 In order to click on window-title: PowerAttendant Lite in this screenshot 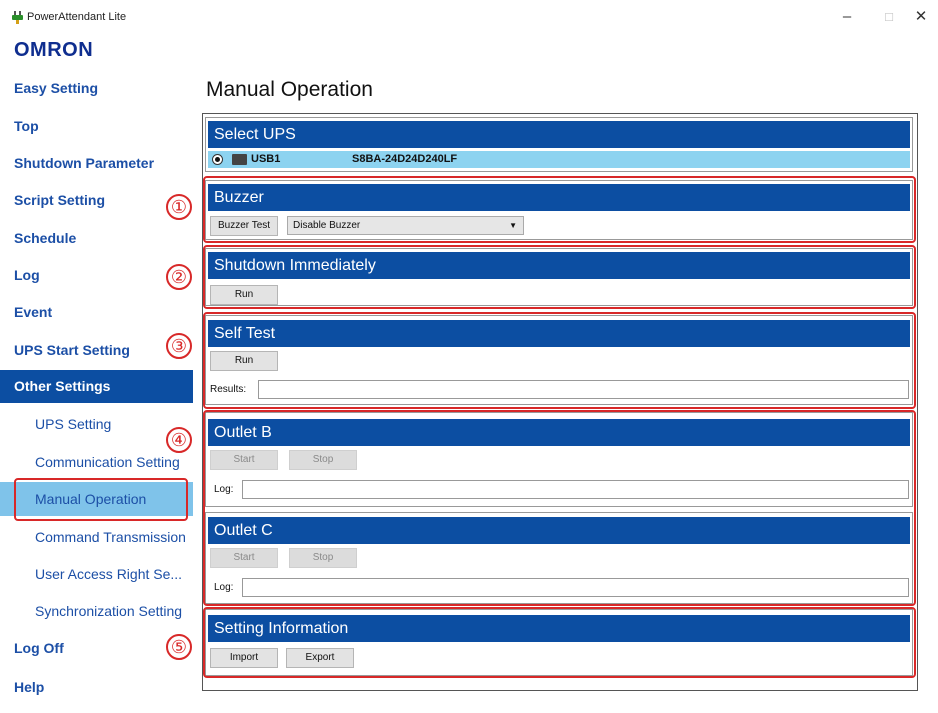, I will do `click(77, 17)`.